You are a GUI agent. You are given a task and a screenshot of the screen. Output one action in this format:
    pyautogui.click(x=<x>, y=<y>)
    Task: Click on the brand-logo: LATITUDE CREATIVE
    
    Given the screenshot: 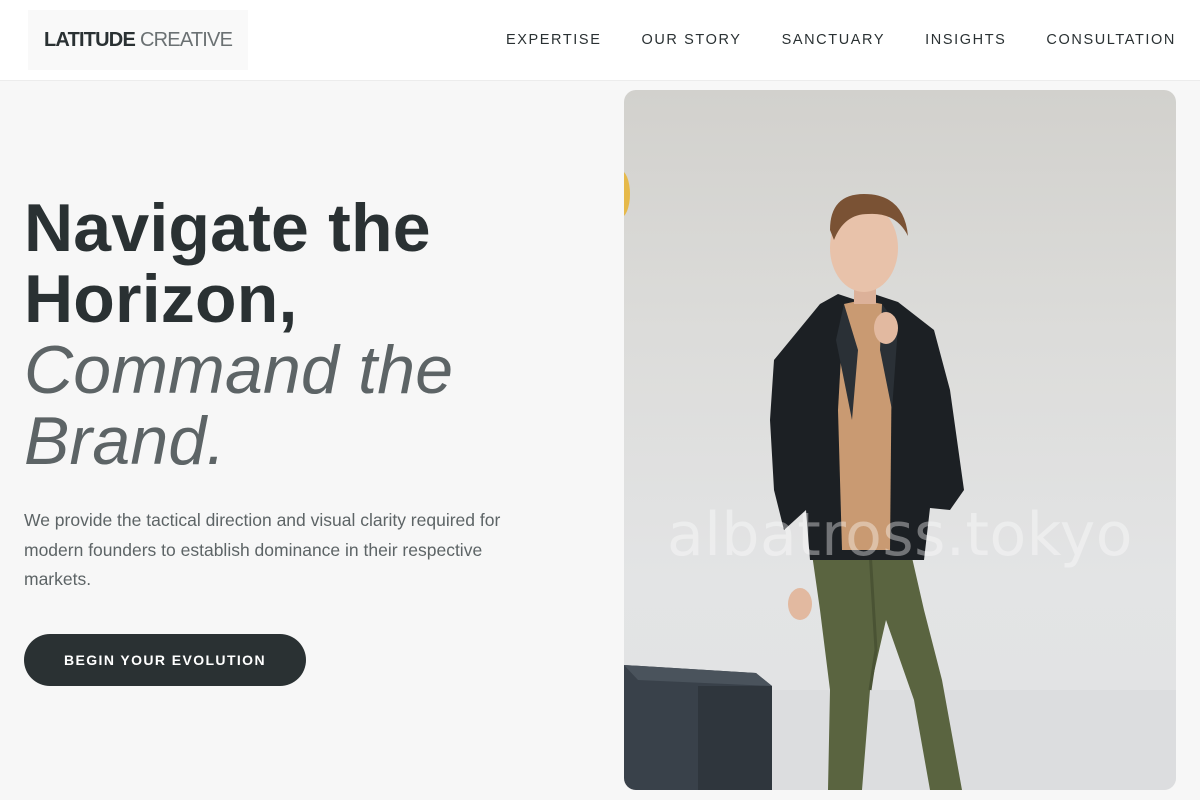 What is the action you would take?
    pyautogui.click(x=138, y=40)
    